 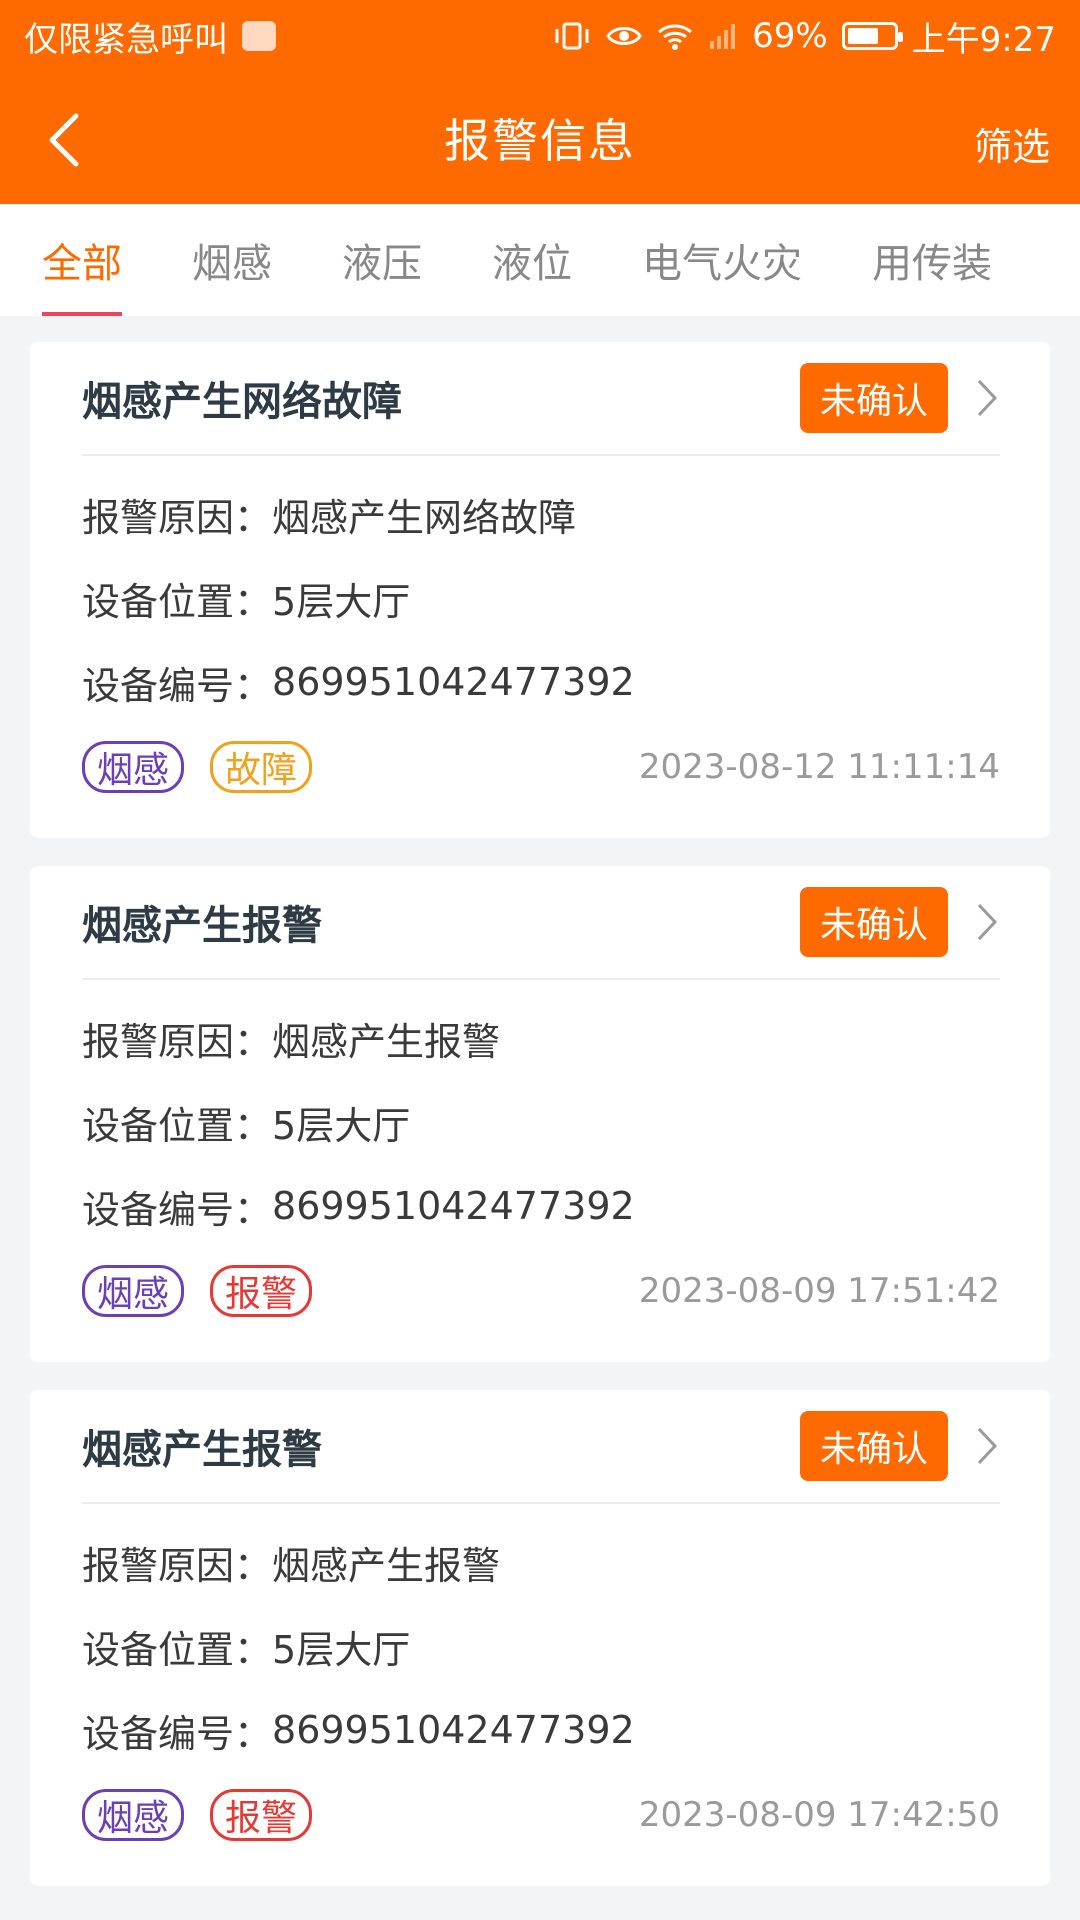 I want to click on card-header: 烟感产生网络故障 未确认, so click(x=541, y=399).